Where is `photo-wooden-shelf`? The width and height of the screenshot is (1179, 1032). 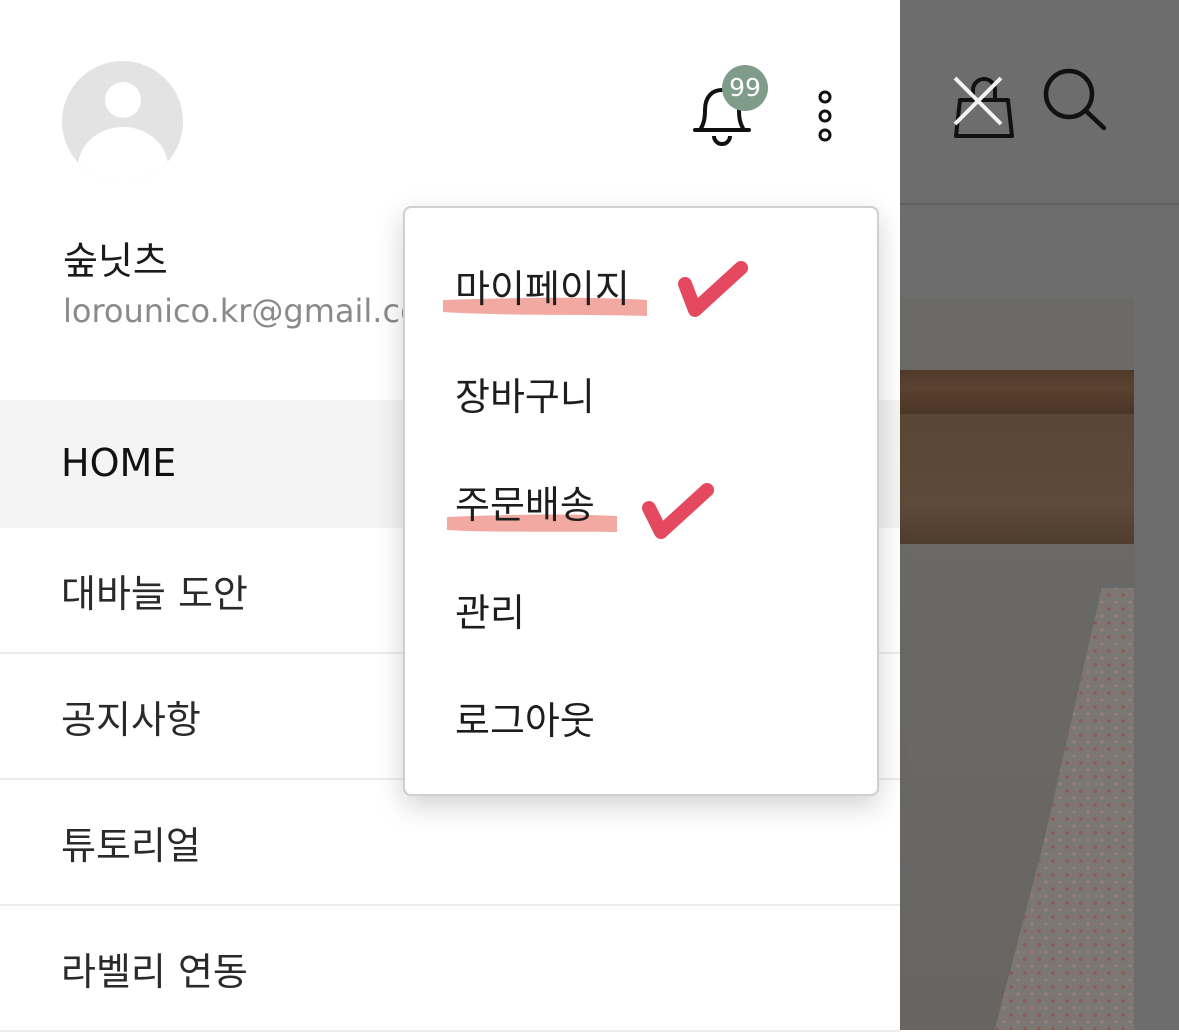
photo-wooden-shelf is located at coordinates (1017, 392).